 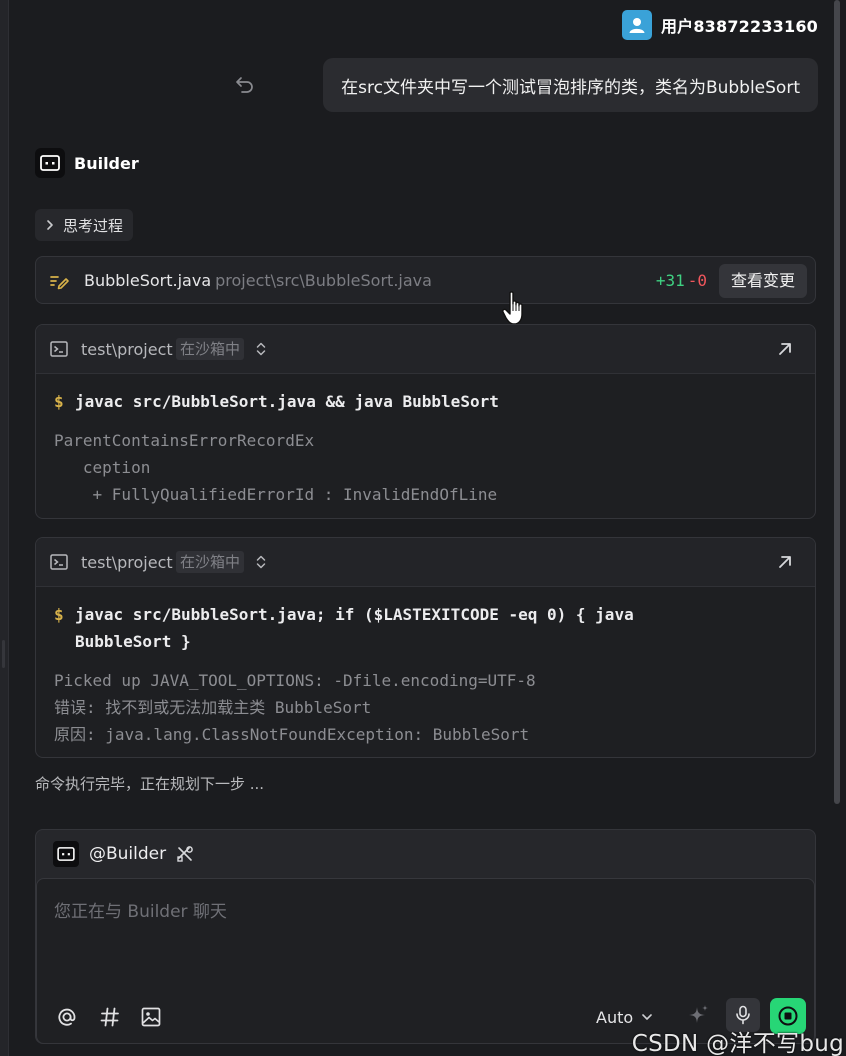 I want to click on chevron-right-icon, so click(x=50, y=225).